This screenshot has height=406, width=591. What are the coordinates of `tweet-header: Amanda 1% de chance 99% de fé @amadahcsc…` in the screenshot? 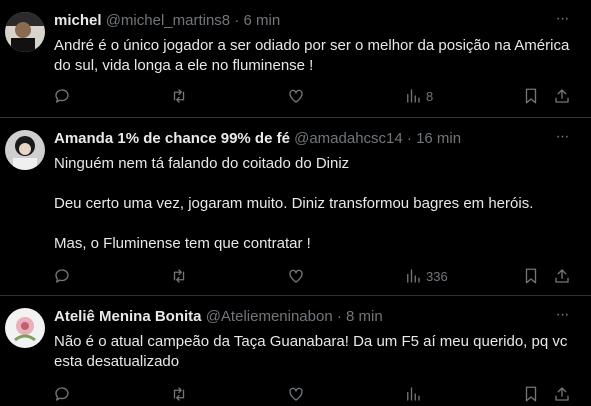 It's located at (302, 139).